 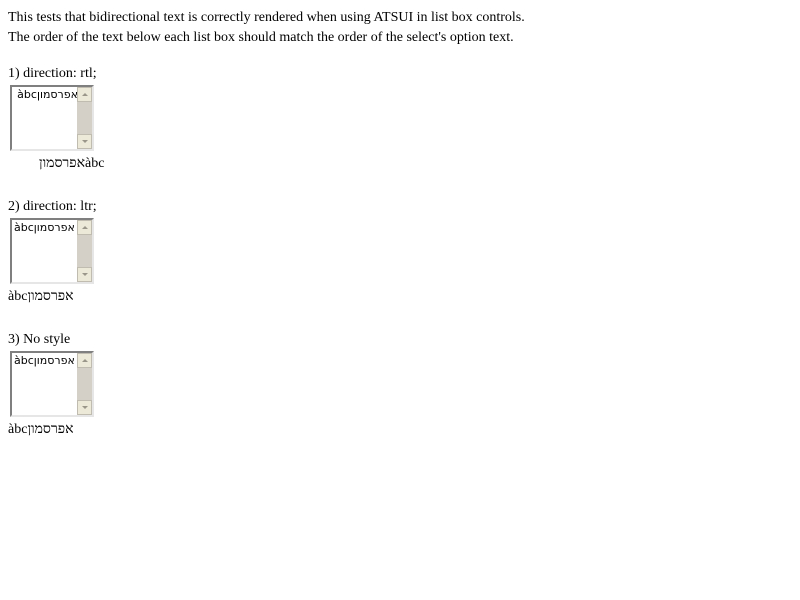 What do you see at coordinates (52, 118) in the screenshot?
I see `list-box: אפרסמוןàbc` at bounding box center [52, 118].